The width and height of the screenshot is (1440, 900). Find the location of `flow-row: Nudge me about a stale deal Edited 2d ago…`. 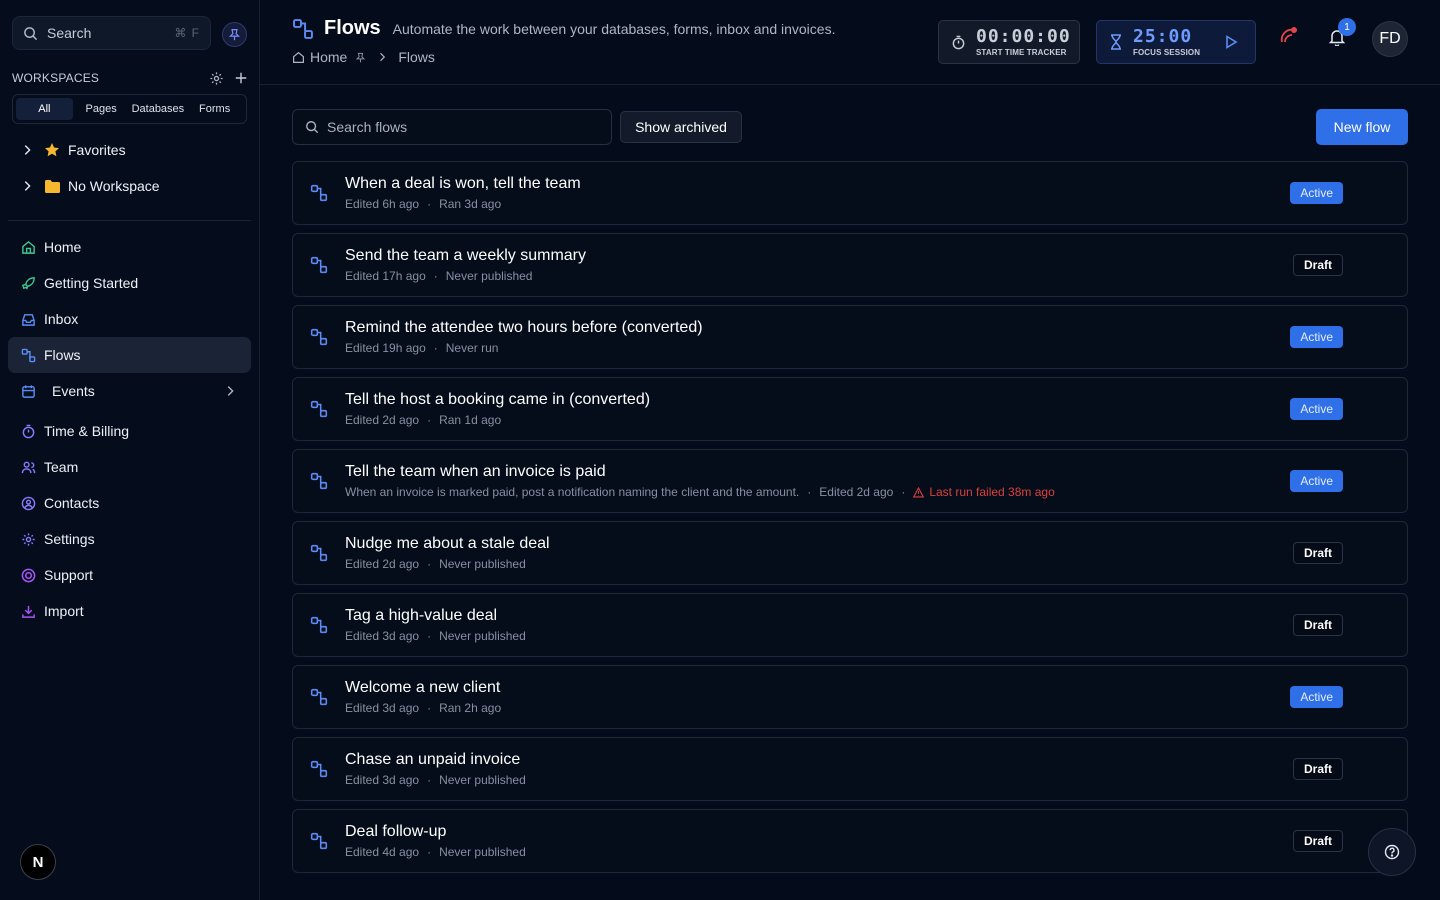

flow-row: Nudge me about a stale deal Edited 2d ago… is located at coordinates (850, 553).